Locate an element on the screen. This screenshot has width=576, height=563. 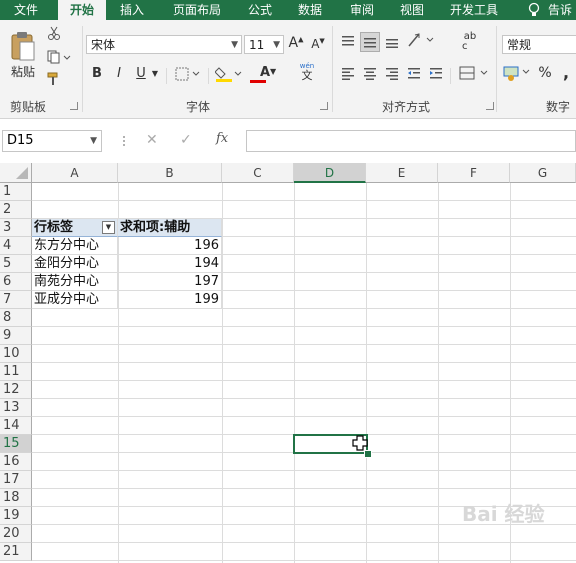
shrink-font-button: A▼ is located at coordinates (318, 46).